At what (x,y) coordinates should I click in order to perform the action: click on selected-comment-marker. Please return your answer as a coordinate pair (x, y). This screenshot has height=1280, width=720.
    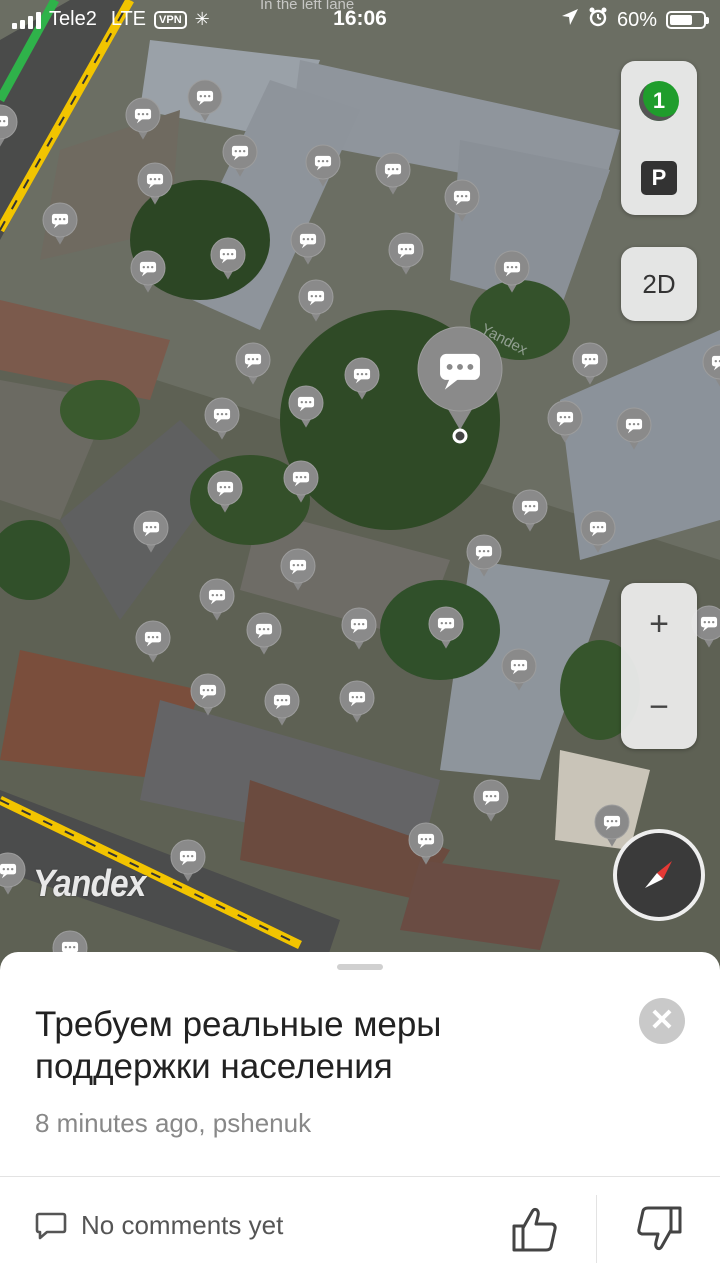
    Looking at the image, I should click on (460, 378).